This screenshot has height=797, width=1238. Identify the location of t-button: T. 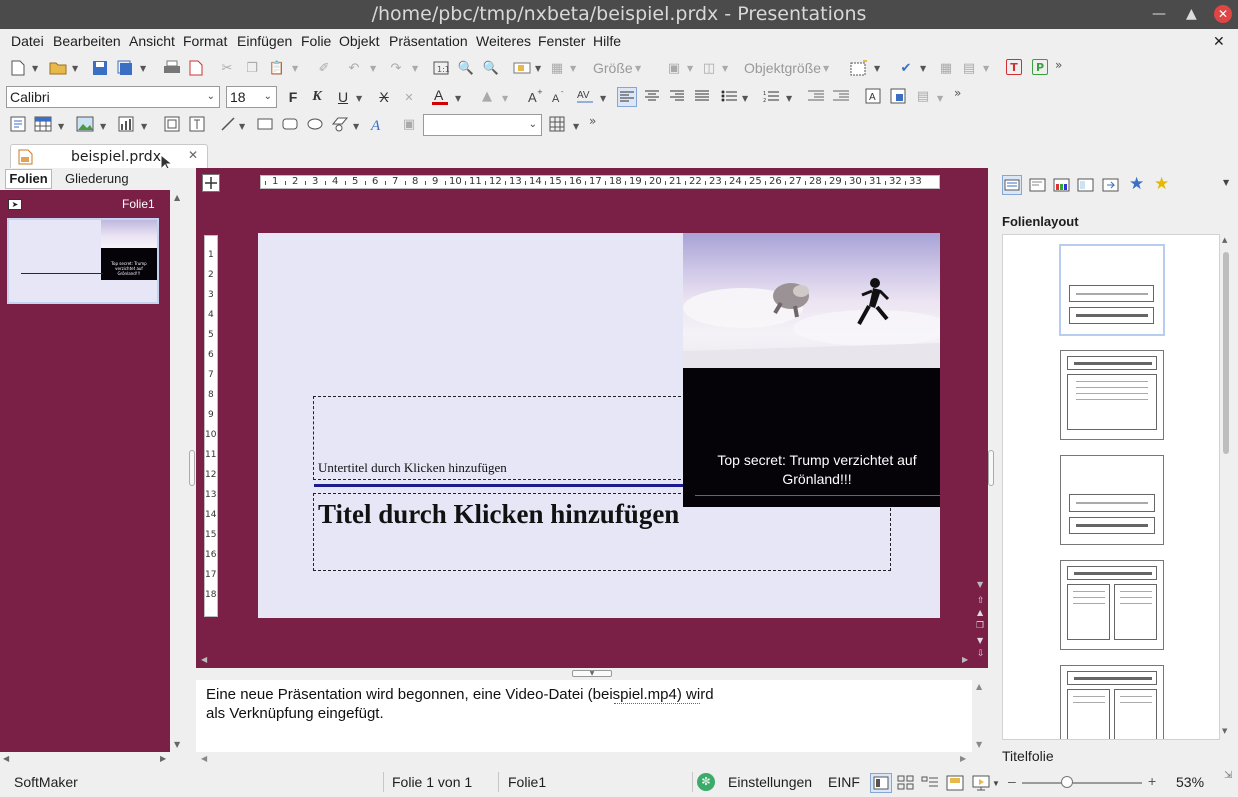
(1014, 67).